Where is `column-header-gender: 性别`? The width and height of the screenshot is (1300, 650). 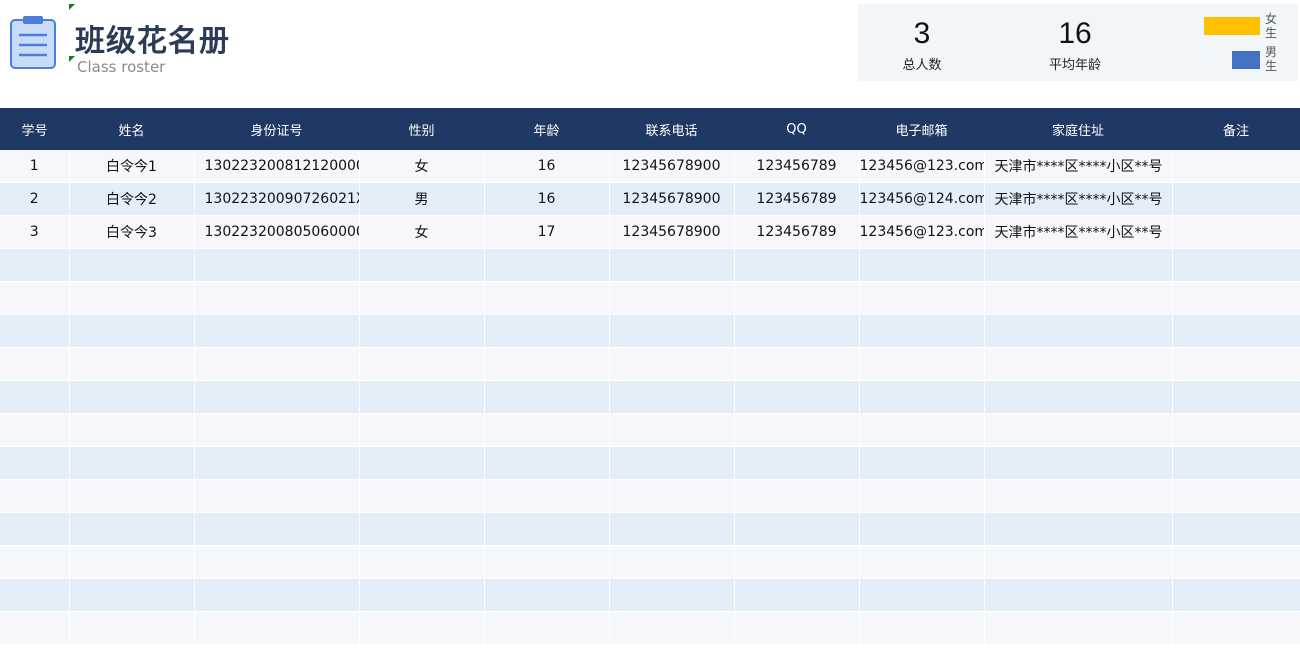 column-header-gender: 性别 is located at coordinates (421, 129).